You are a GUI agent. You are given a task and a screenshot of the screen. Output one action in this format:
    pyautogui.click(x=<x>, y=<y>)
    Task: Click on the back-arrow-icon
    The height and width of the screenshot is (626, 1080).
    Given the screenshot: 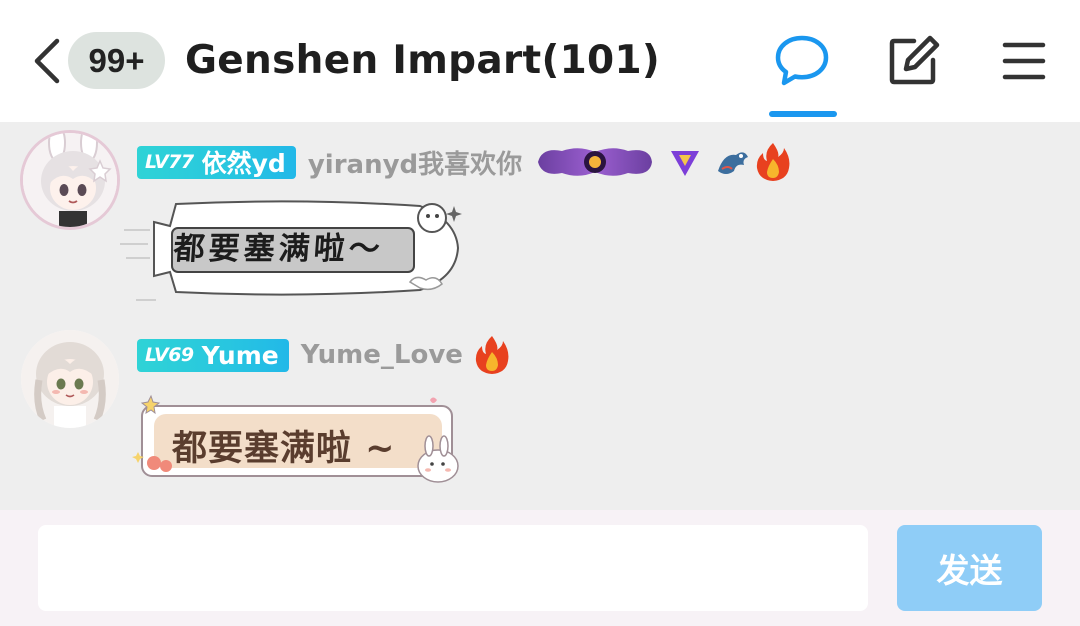 What is the action you would take?
    pyautogui.click(x=47, y=61)
    